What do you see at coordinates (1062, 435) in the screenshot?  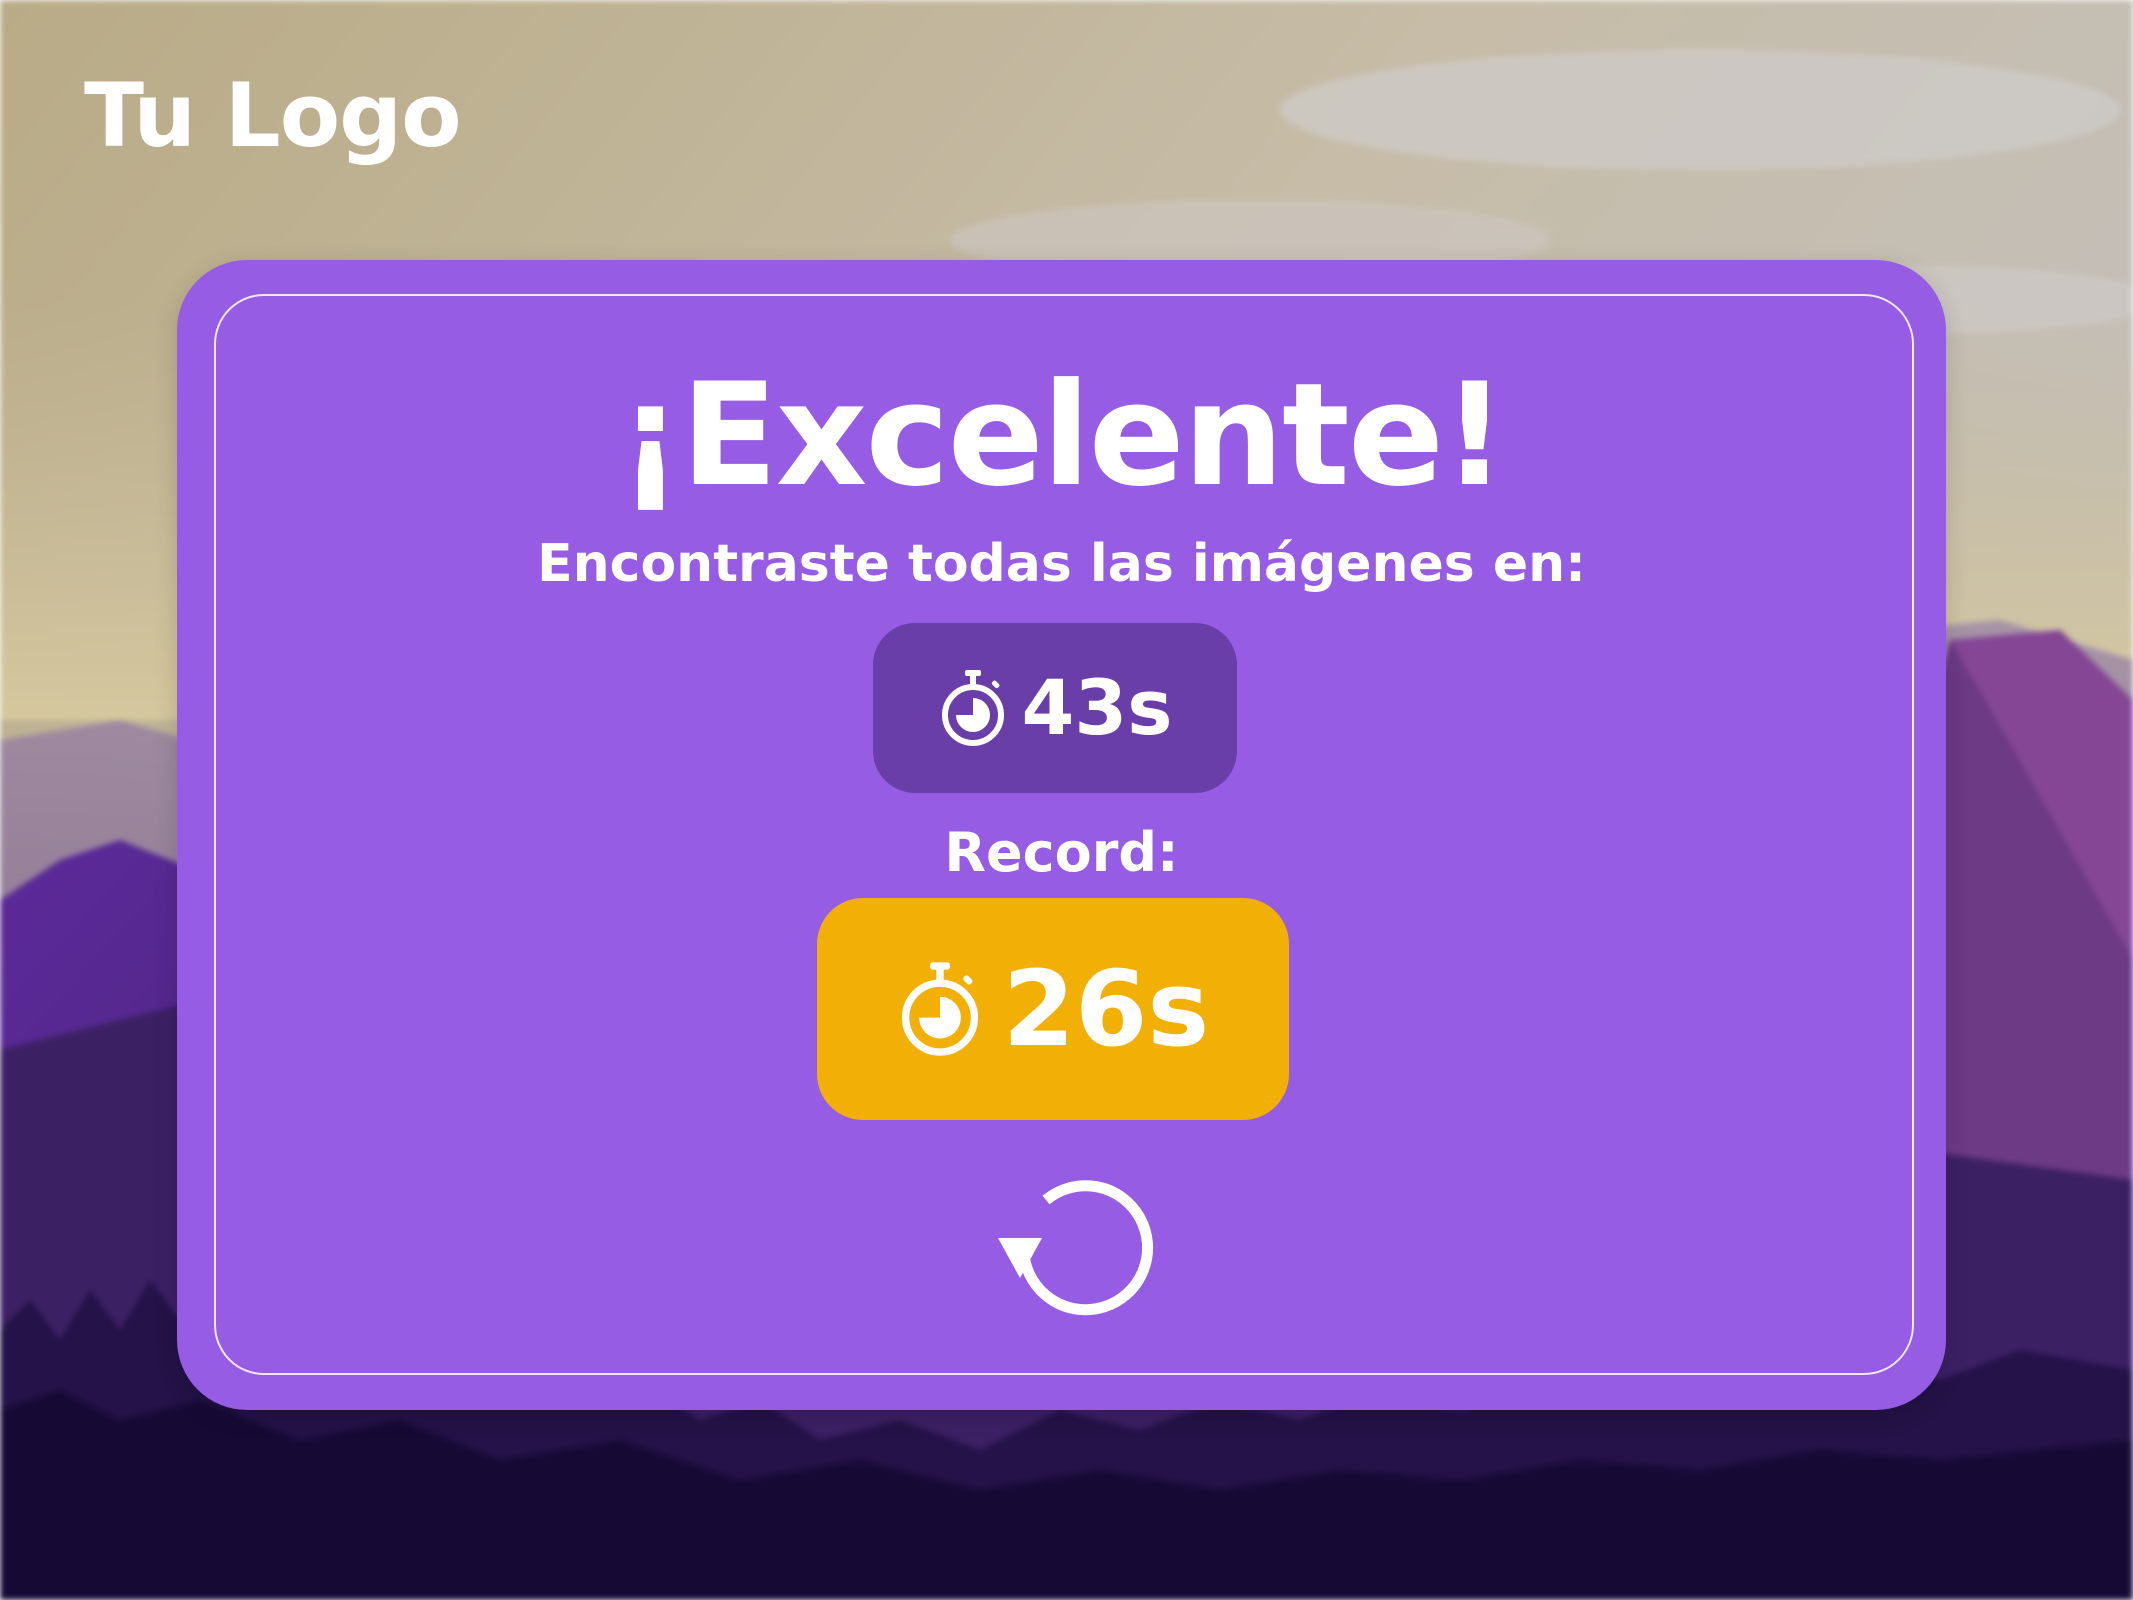 I see `result-title: ¡Excelente!` at bounding box center [1062, 435].